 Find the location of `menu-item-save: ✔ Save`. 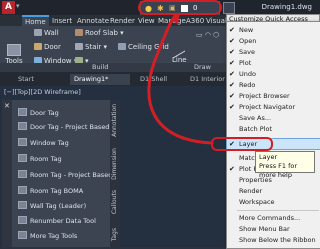

menu-item-save: ✔ Save is located at coordinates (273, 52).